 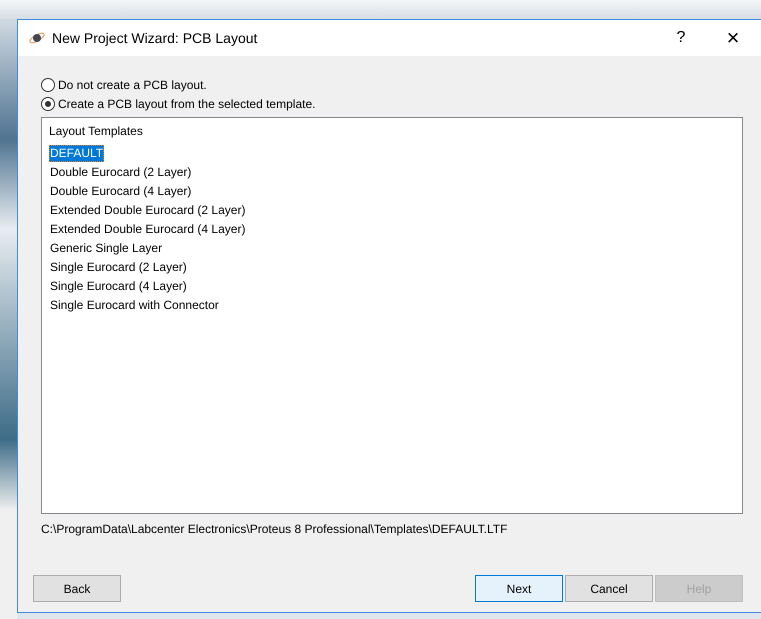 I want to click on list-item: Extended Double Eurocard (4 Layer), so click(x=147, y=229).